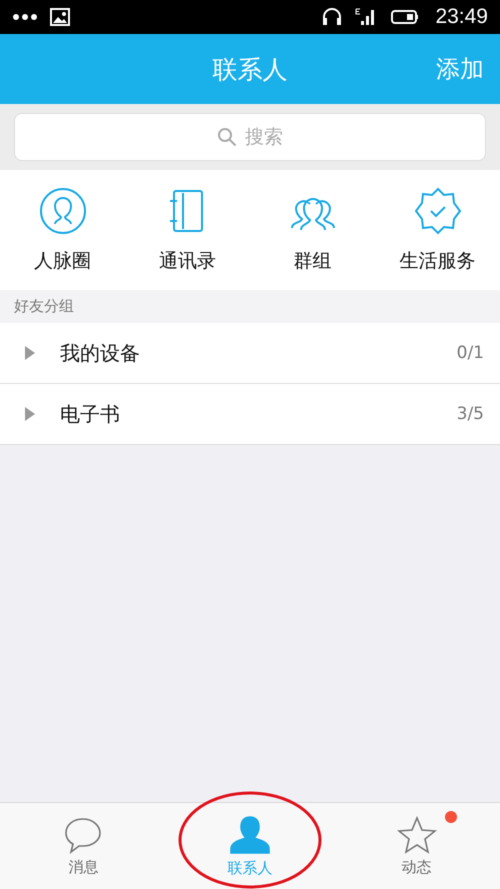 The width and height of the screenshot is (500, 889). I want to click on shortcut-label: 通讯录, so click(187, 261).